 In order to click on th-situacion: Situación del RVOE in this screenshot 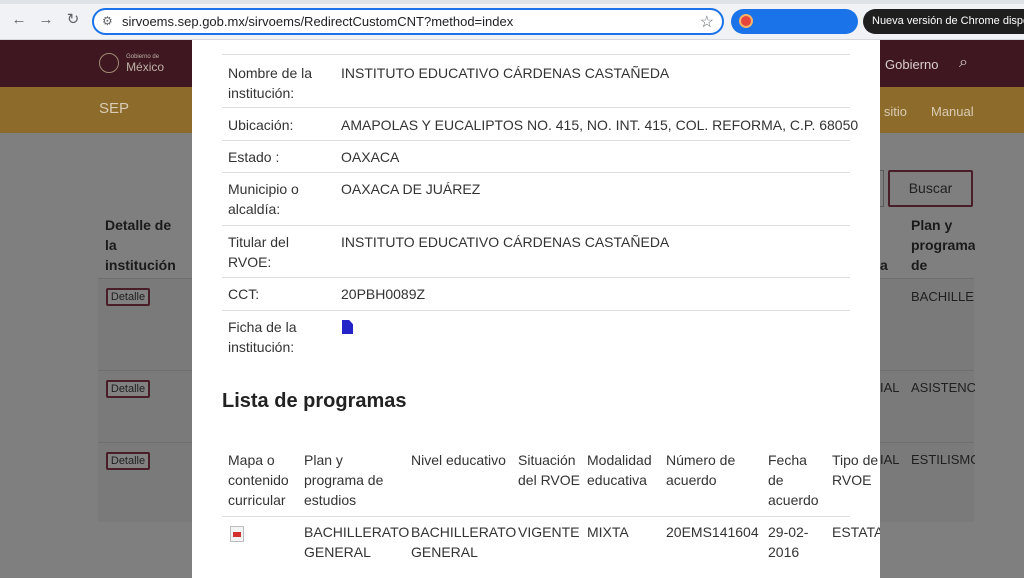, I will do `click(549, 470)`.